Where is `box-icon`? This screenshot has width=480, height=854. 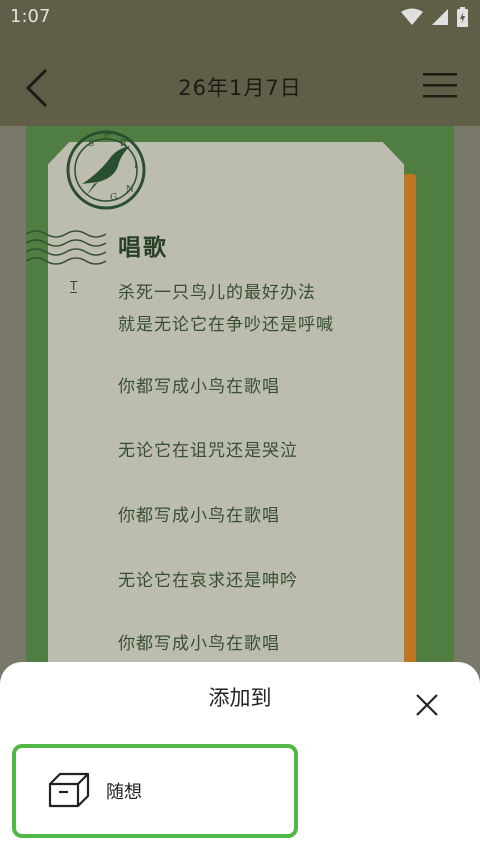
box-icon is located at coordinates (69, 790).